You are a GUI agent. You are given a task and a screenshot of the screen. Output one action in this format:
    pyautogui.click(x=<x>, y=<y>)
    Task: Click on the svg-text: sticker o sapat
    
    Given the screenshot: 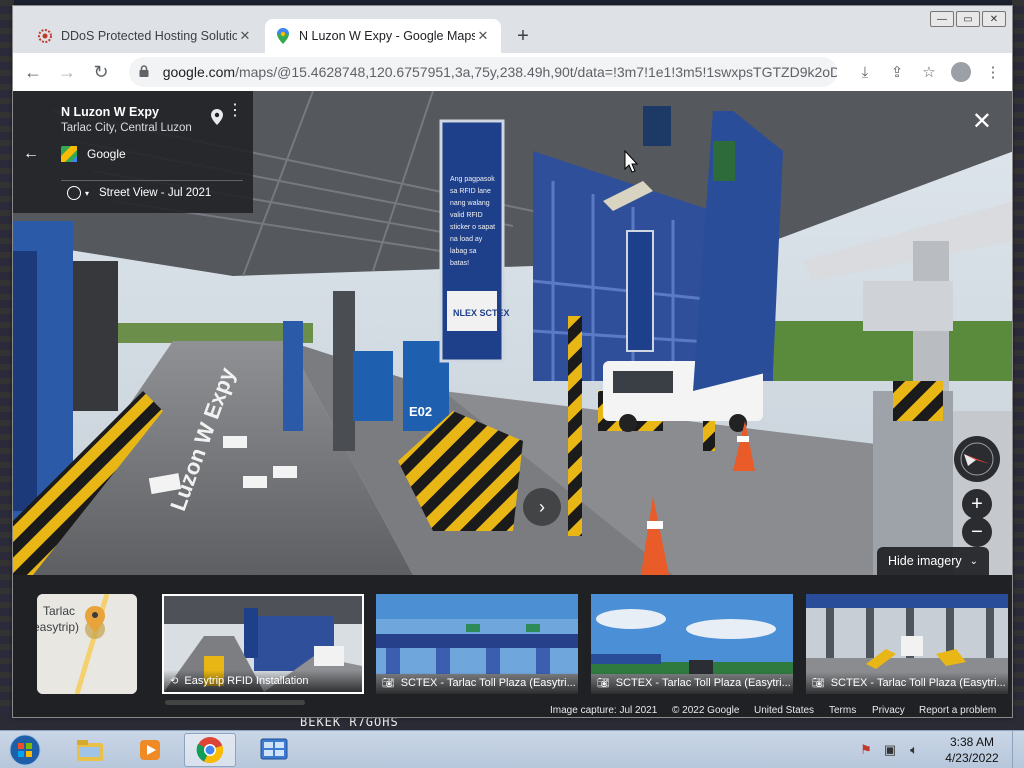 What is the action you would take?
    pyautogui.click(x=472, y=227)
    